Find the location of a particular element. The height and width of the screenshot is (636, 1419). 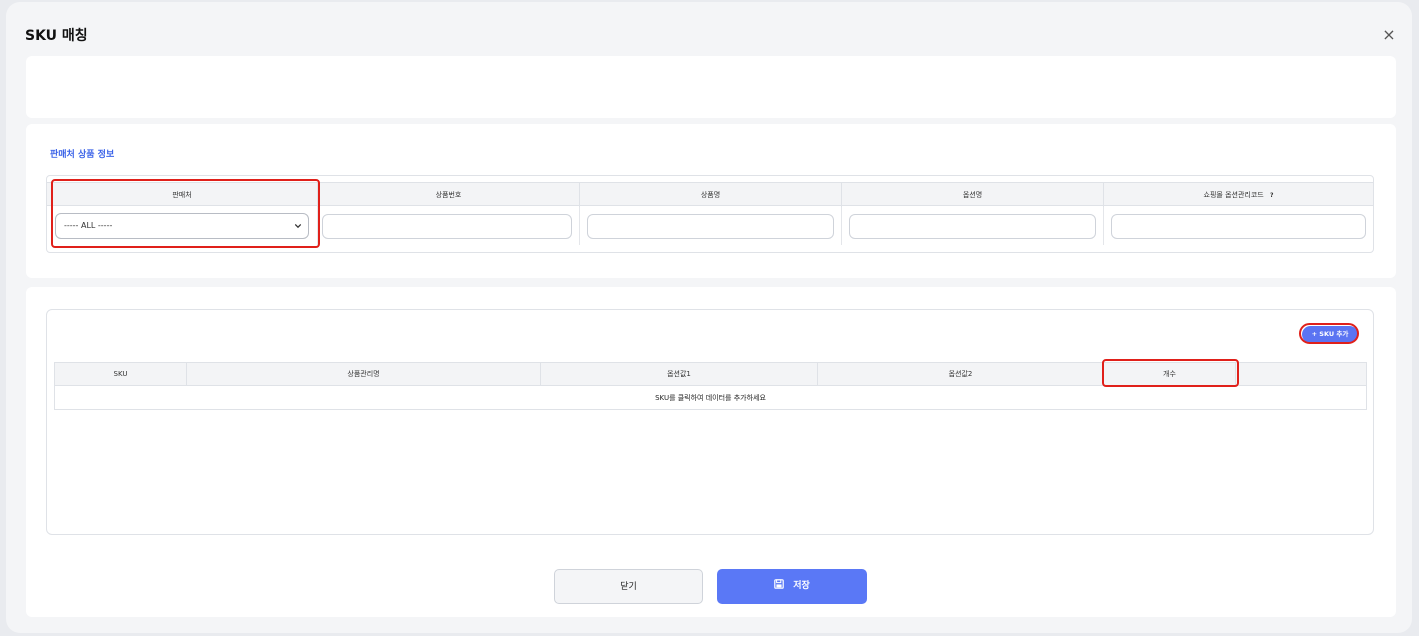

column-header-seller: 판매처 is located at coordinates (182, 195).